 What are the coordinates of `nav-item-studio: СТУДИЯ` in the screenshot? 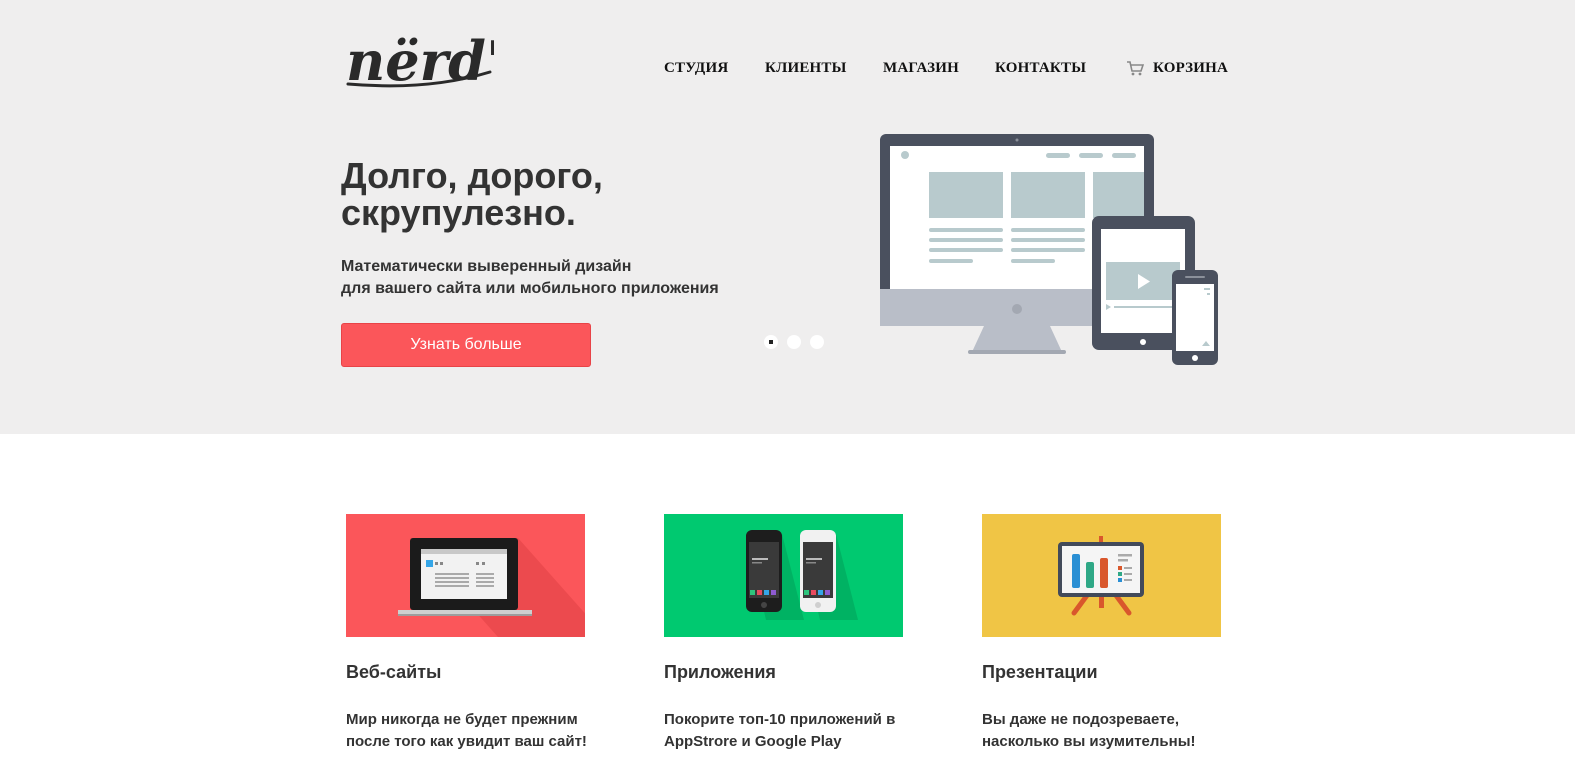 It's located at (696, 68).